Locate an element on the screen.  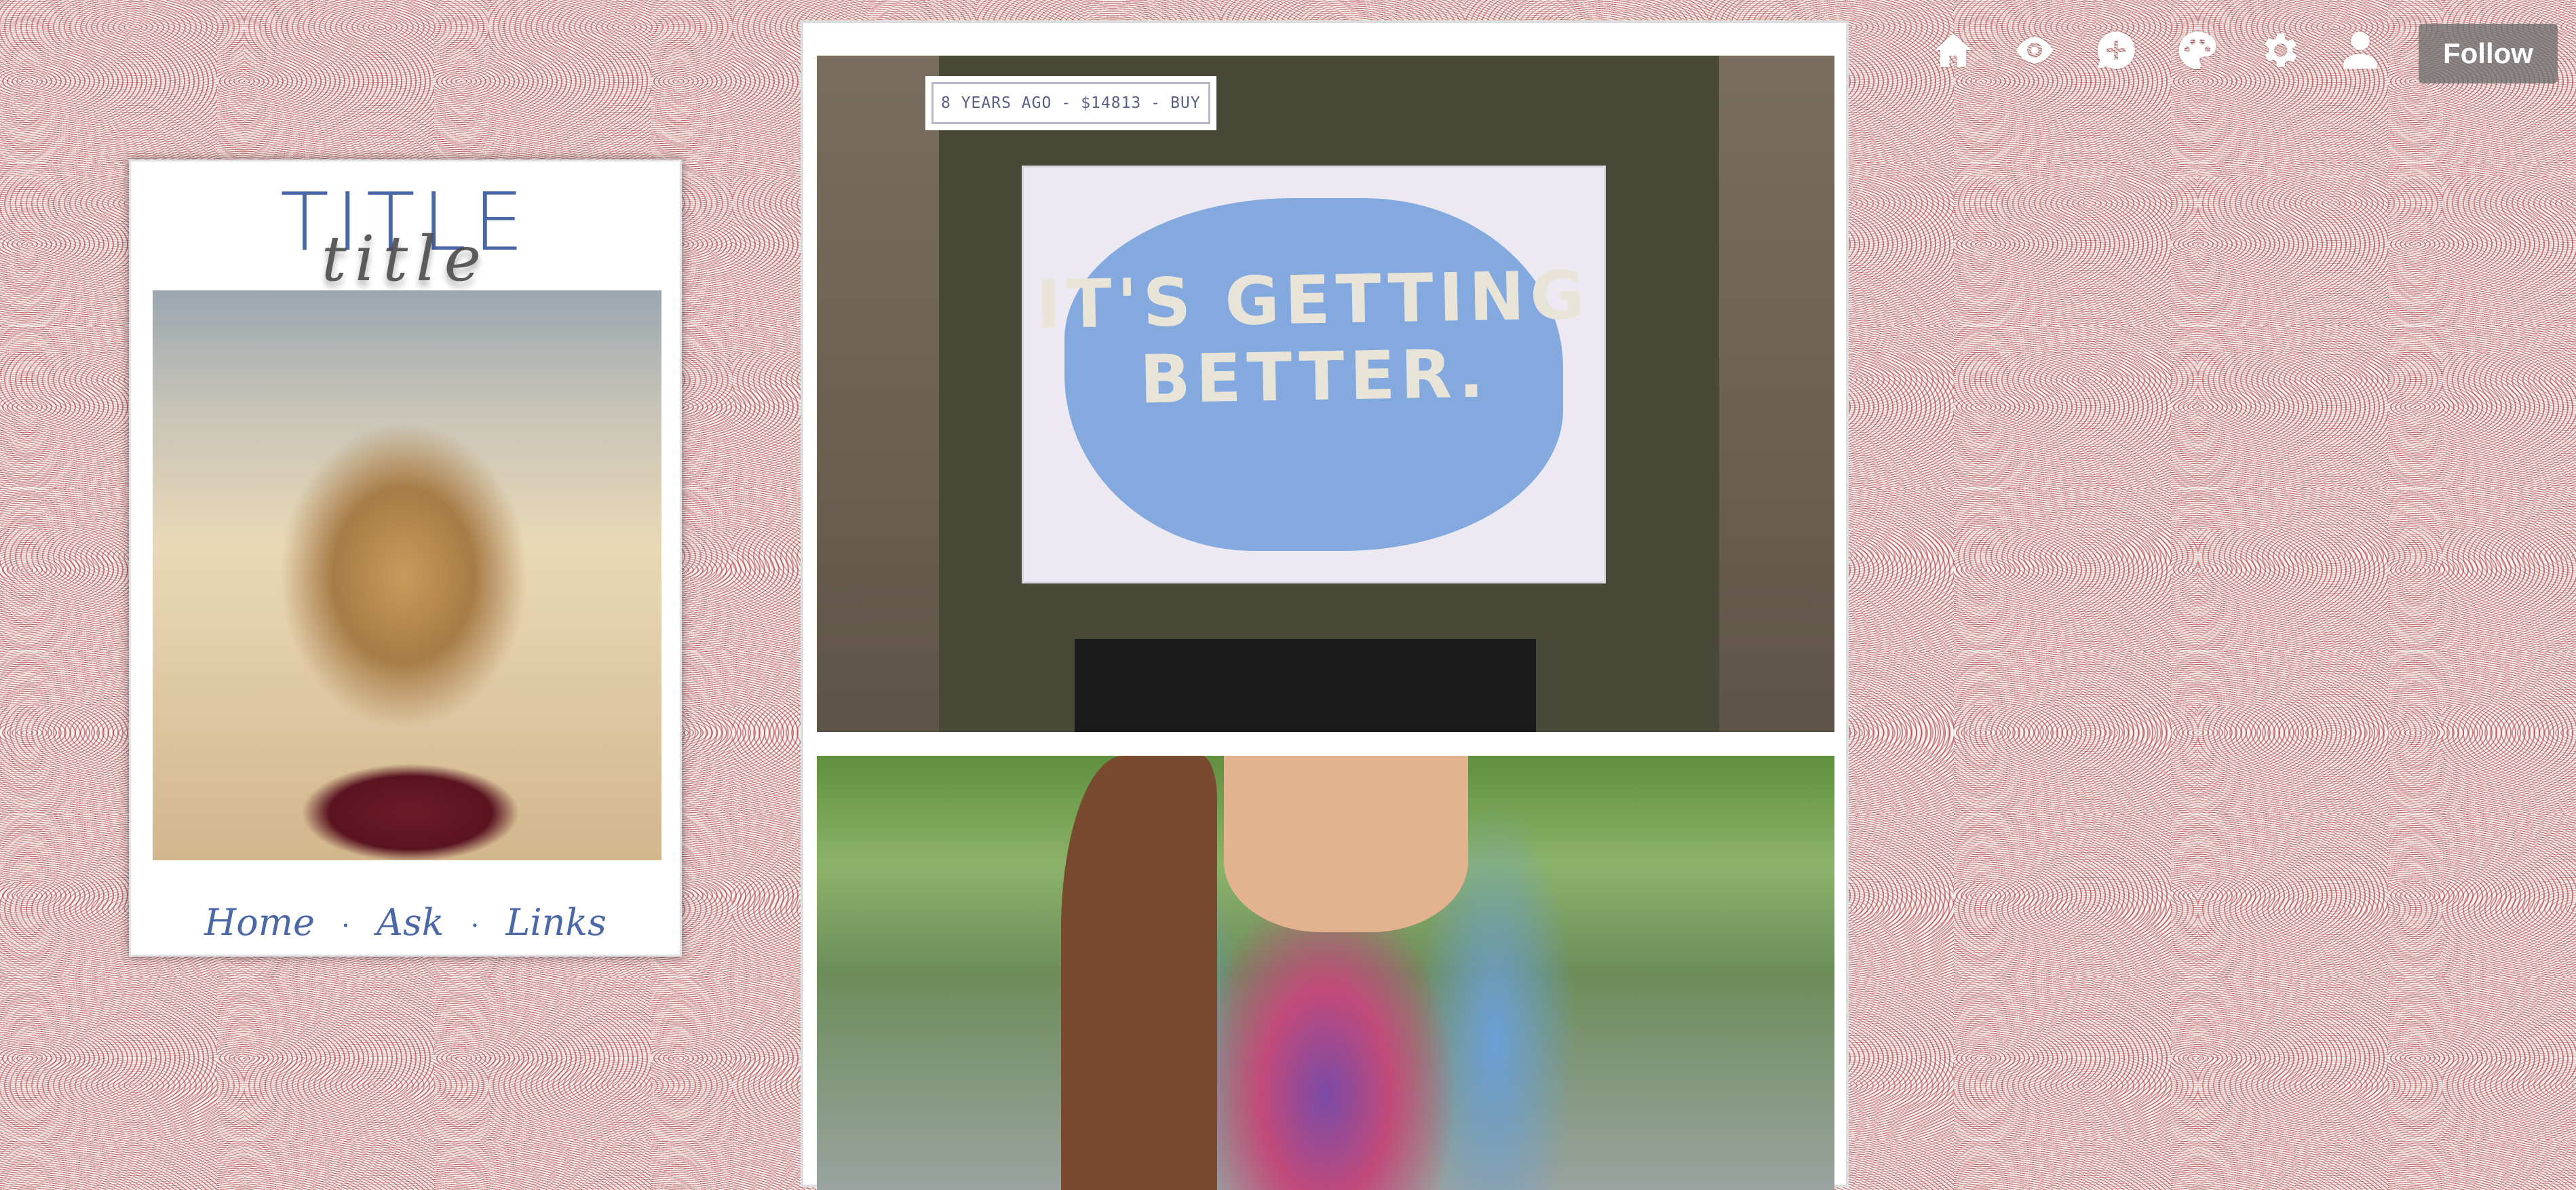
photo-post is located at coordinates (1325, 973).